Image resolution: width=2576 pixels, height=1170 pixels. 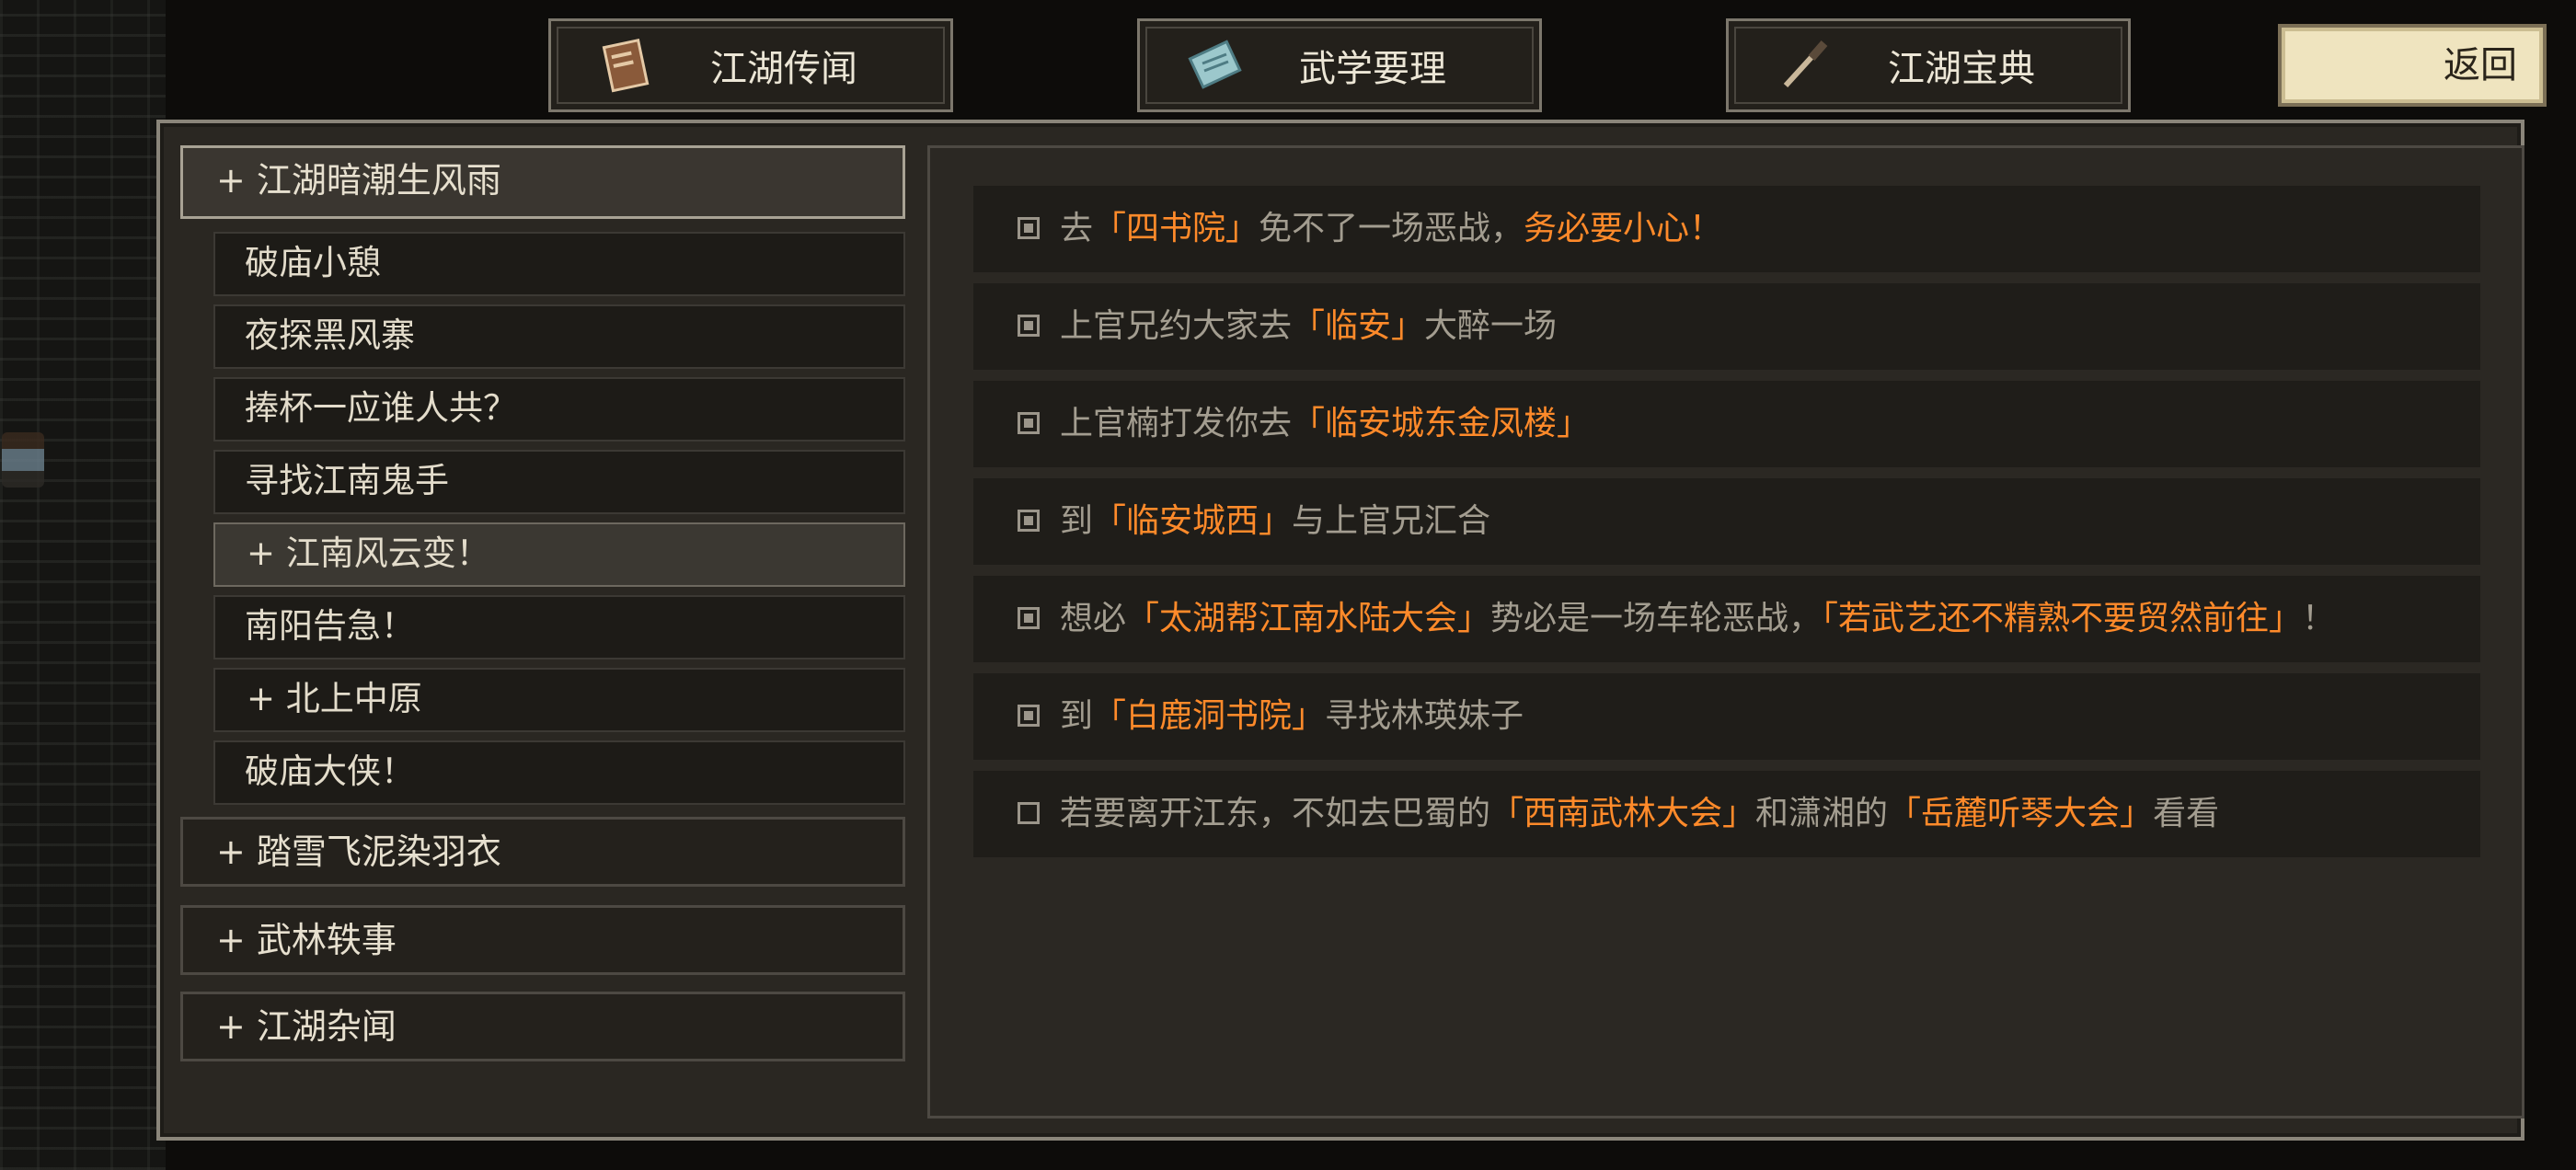 I want to click on objective-text: 若要离开江东，不如去巴蜀的, so click(x=1275, y=813).